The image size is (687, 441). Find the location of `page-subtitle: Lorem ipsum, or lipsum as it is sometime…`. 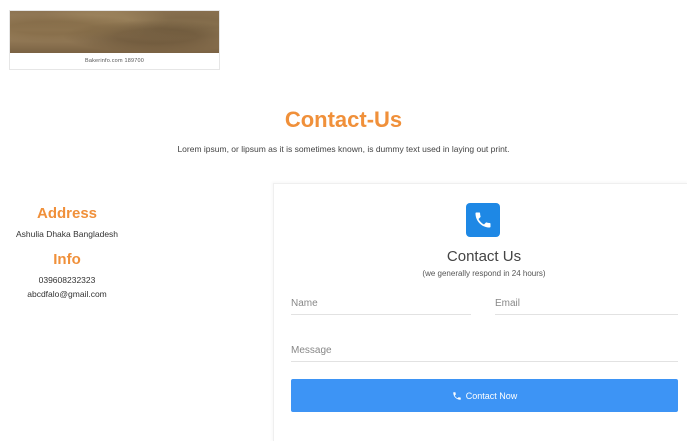

page-subtitle: Lorem ipsum, or lipsum as it is sometime… is located at coordinates (343, 149).